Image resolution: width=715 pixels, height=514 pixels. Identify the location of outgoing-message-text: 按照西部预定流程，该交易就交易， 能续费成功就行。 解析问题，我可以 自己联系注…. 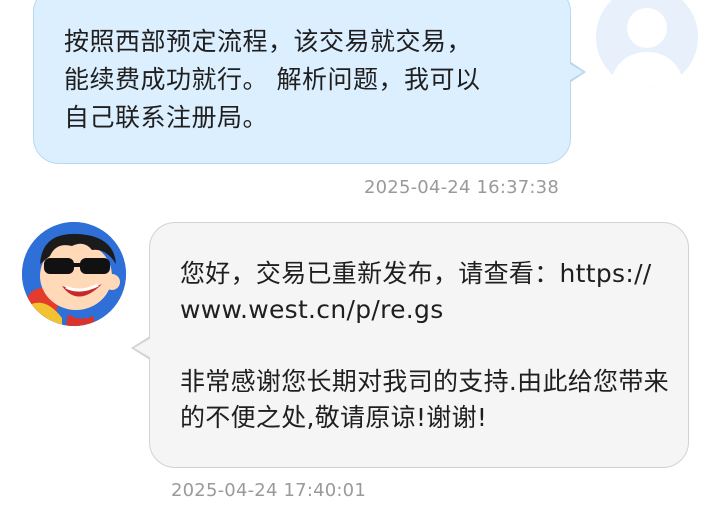
(272, 79).